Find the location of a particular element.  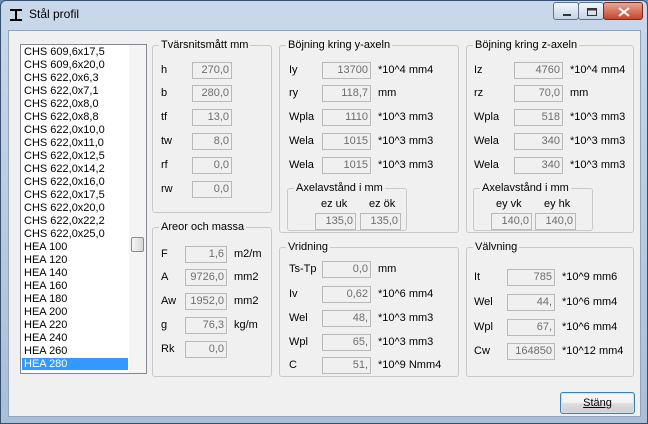

title-bar: Stål profil is located at coordinates (324, 15).